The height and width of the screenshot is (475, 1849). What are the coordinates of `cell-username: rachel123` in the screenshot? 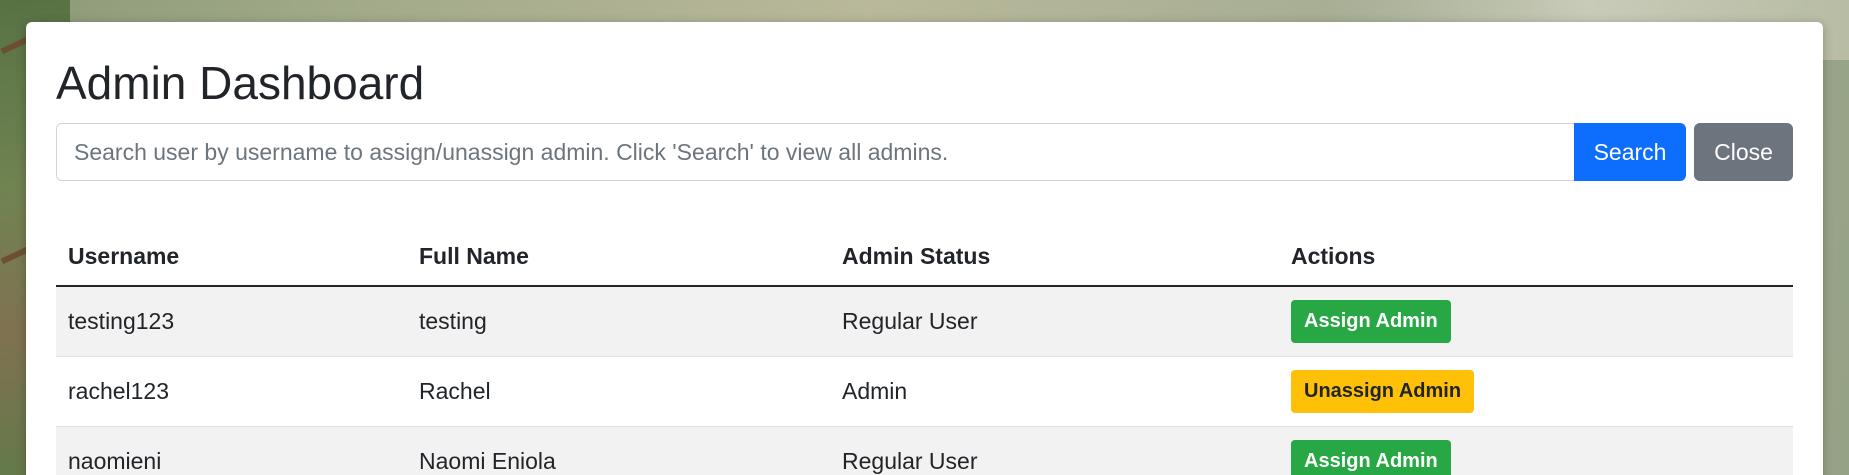 It's located at (231, 391).